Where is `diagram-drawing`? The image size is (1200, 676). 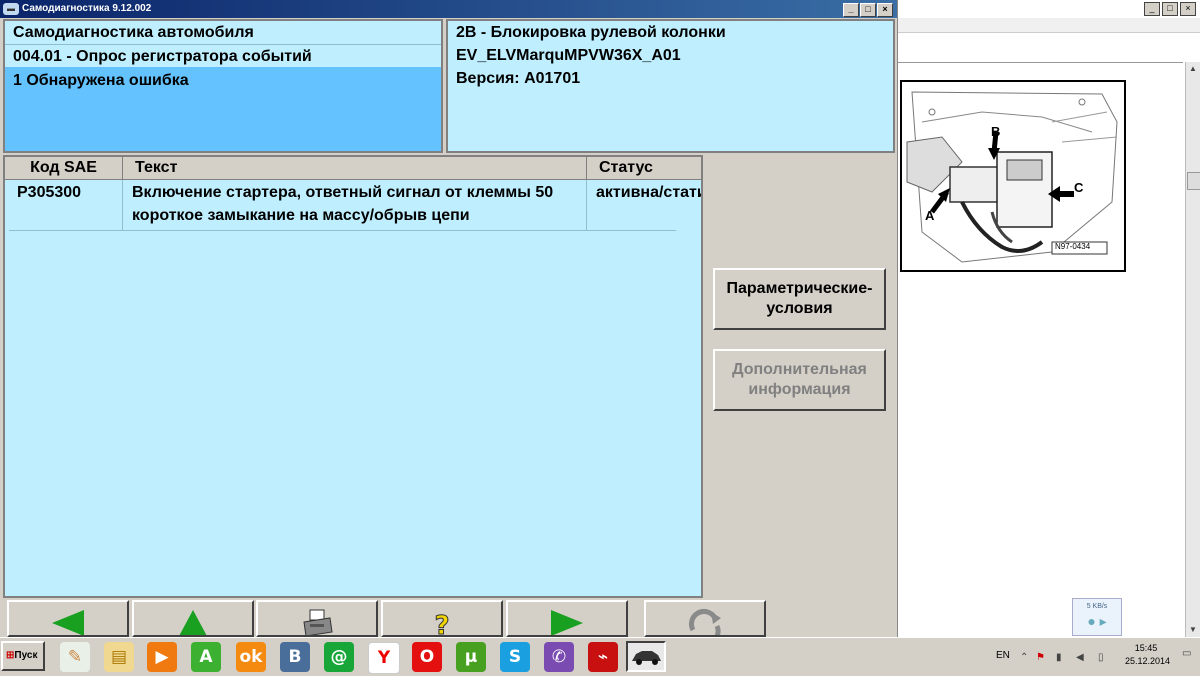 diagram-drawing is located at coordinates (1013, 176).